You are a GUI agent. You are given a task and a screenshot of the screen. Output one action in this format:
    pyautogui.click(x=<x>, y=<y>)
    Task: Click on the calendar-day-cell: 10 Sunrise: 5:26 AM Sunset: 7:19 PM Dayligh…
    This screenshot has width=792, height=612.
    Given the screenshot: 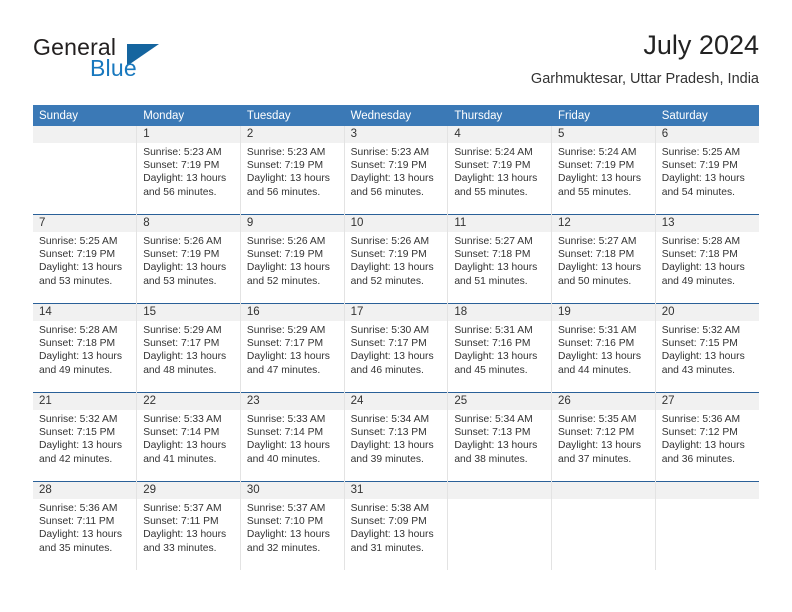 What is the action you would take?
    pyautogui.click(x=396, y=259)
    